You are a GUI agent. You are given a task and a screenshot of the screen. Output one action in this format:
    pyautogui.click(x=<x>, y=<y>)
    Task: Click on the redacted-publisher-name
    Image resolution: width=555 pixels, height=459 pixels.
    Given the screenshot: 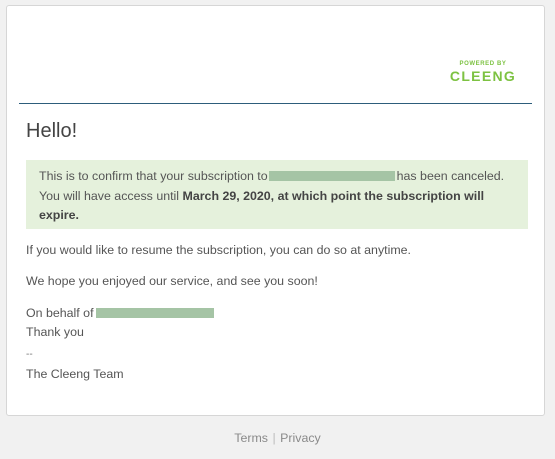 What is the action you would take?
    pyautogui.click(x=154, y=313)
    